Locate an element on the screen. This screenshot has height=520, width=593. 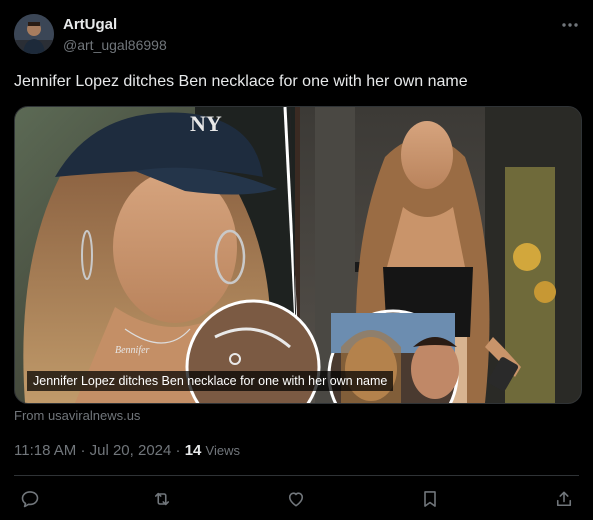
bookmark-button is located at coordinates (430, 499).